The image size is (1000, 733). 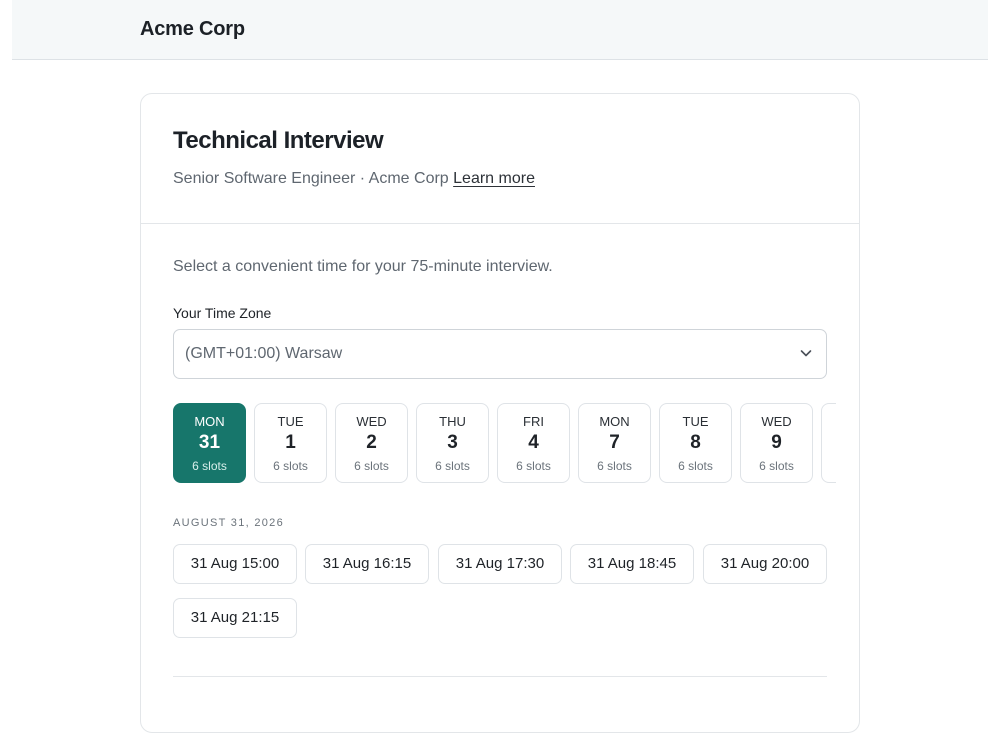 What do you see at coordinates (235, 618) in the screenshot?
I see `time-slot-button: 31 Aug 21:15` at bounding box center [235, 618].